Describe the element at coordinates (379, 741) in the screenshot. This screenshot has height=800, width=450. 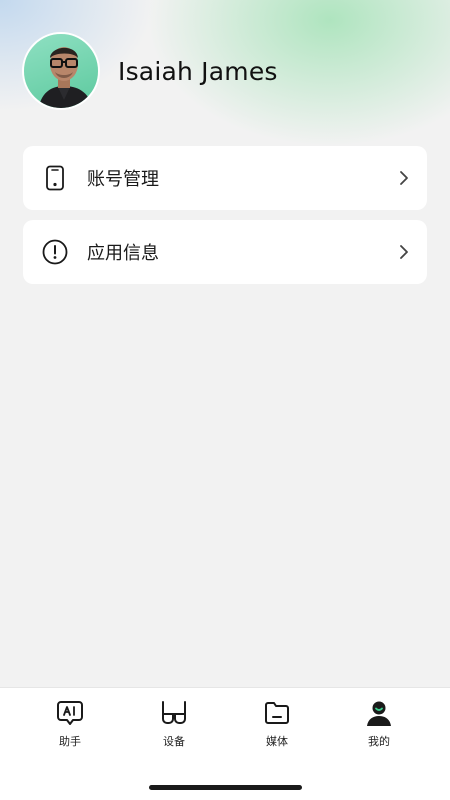
I see `tab-label: 我的` at that location.